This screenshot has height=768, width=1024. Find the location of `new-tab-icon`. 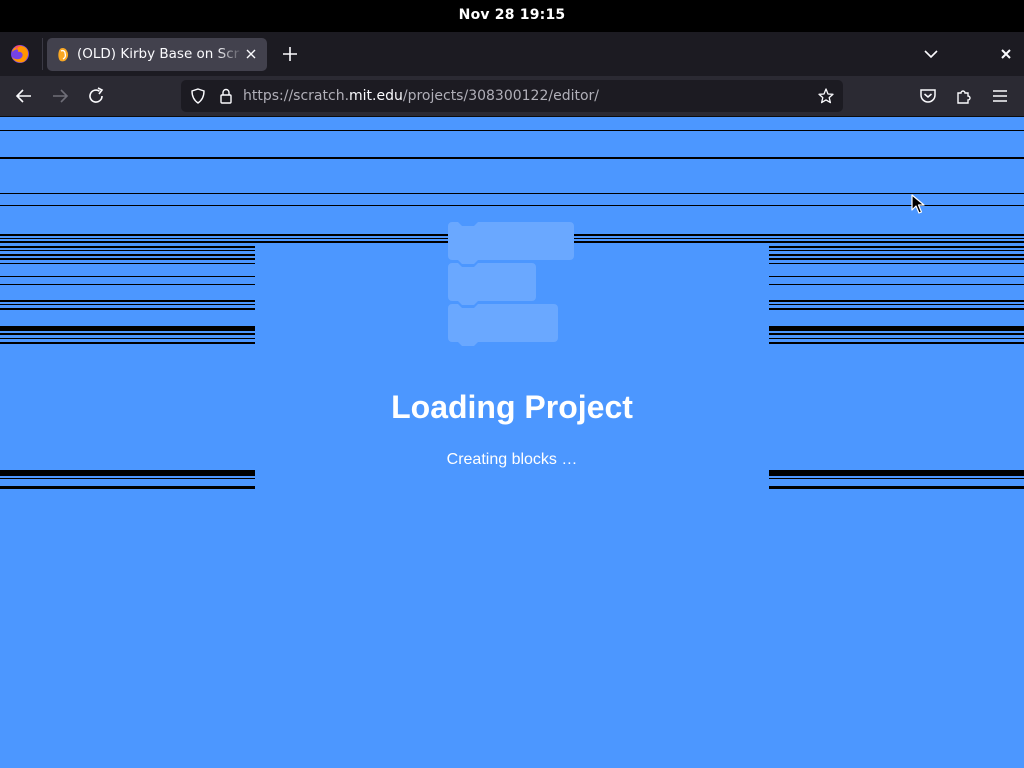

new-tab-icon is located at coordinates (290, 54).